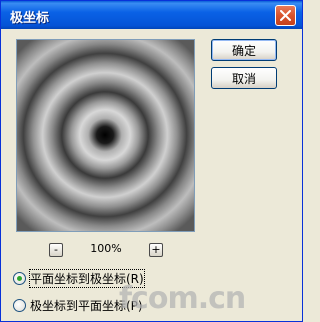 The image size is (320, 322). What do you see at coordinates (156, 250) in the screenshot?
I see `zoom-in-button: +` at bounding box center [156, 250].